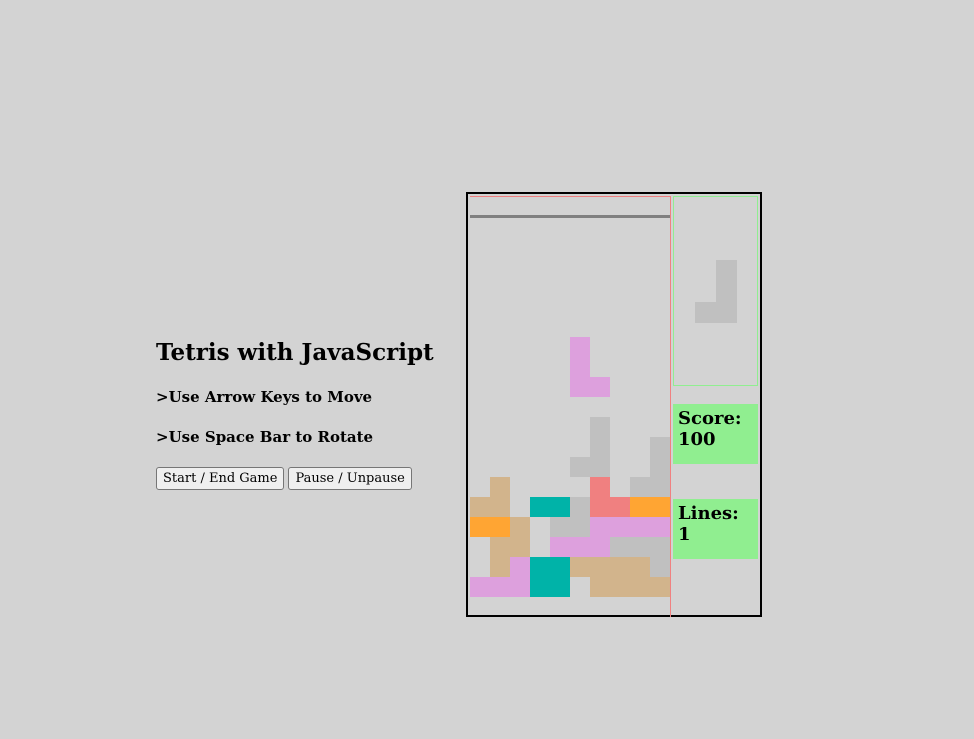  What do you see at coordinates (350, 478) in the screenshot?
I see `pause-unpause-button: Pause / Unpause` at bounding box center [350, 478].